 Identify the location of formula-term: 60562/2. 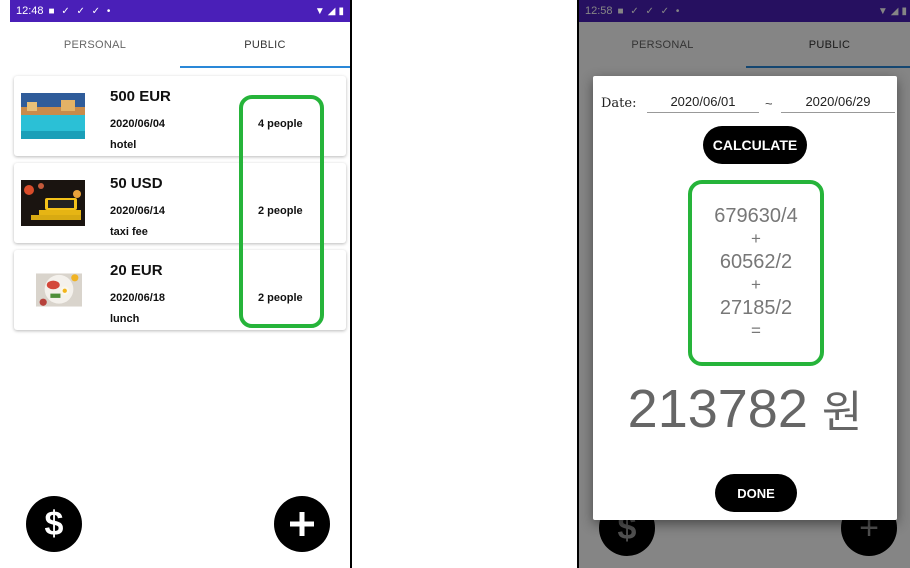
(756, 262).